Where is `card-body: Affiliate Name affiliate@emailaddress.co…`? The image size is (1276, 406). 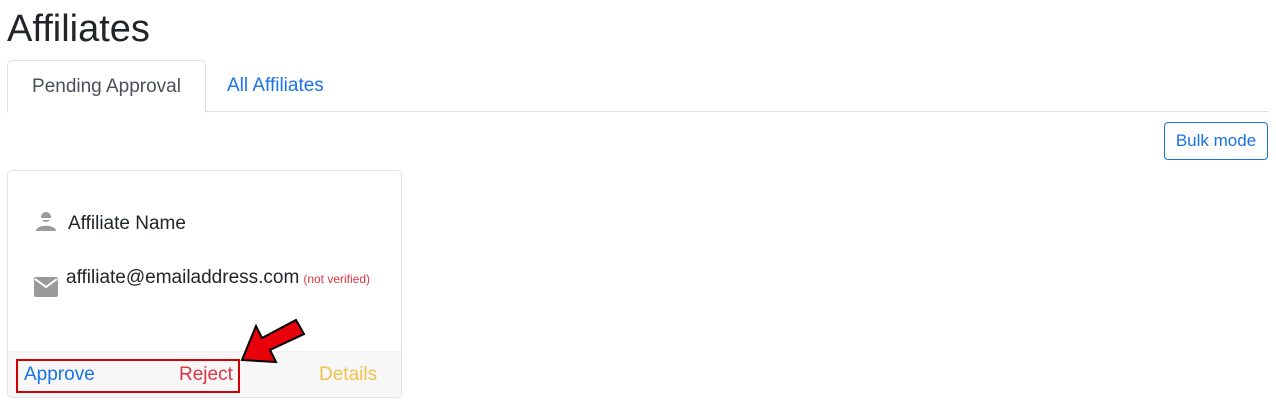 card-body: Affiliate Name affiliate@emailaddress.co… is located at coordinates (204, 261).